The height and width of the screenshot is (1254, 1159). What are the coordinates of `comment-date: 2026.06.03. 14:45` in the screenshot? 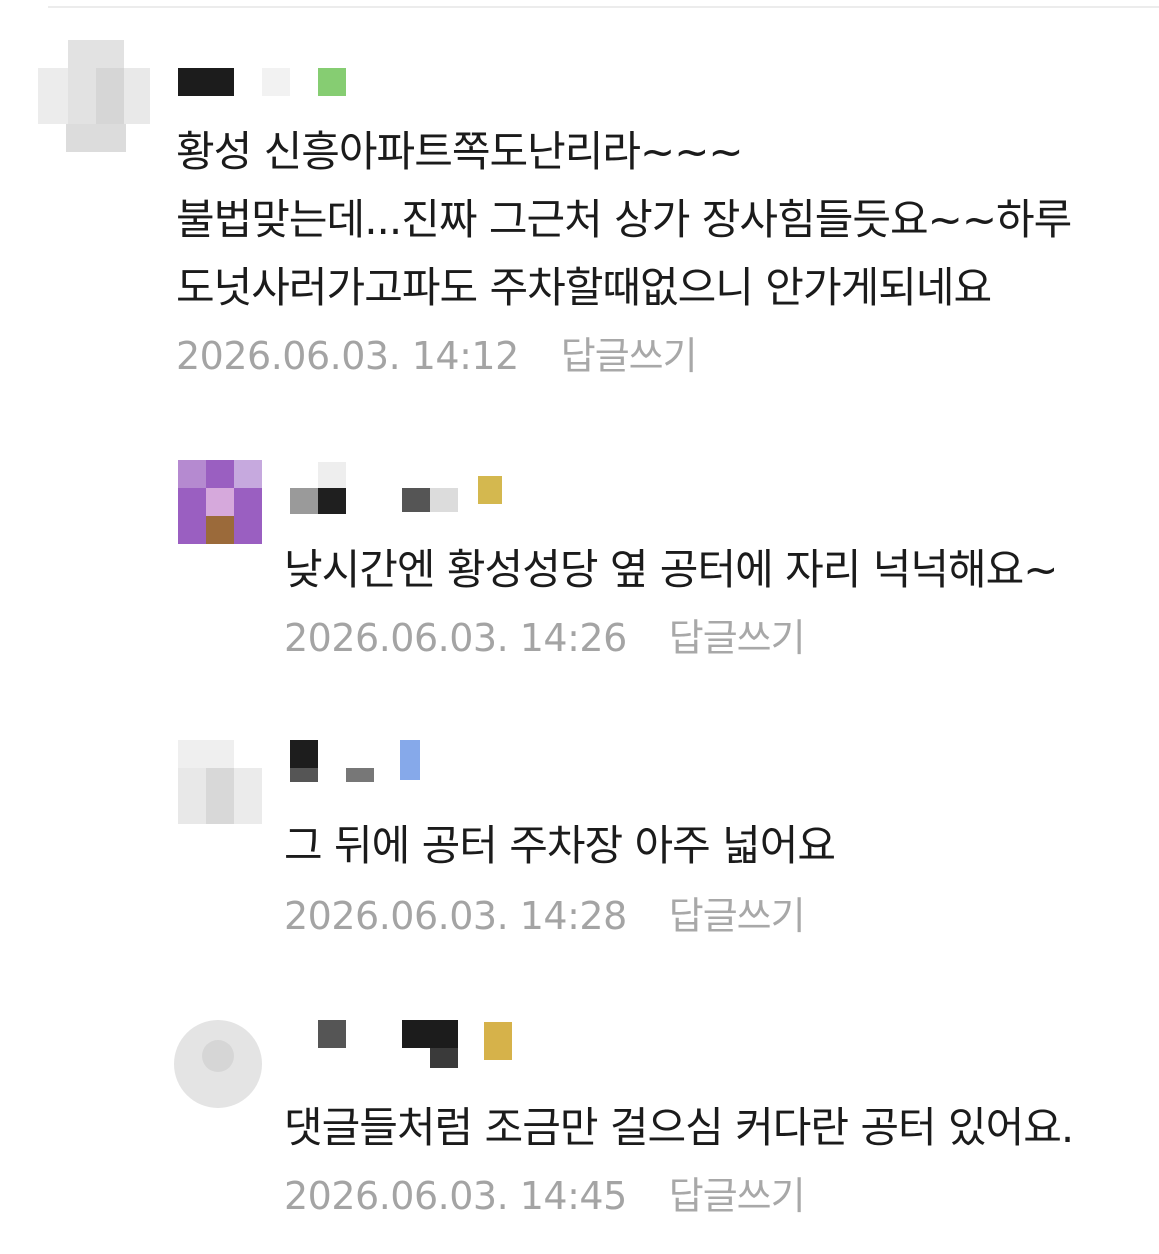 It's located at (455, 1196).